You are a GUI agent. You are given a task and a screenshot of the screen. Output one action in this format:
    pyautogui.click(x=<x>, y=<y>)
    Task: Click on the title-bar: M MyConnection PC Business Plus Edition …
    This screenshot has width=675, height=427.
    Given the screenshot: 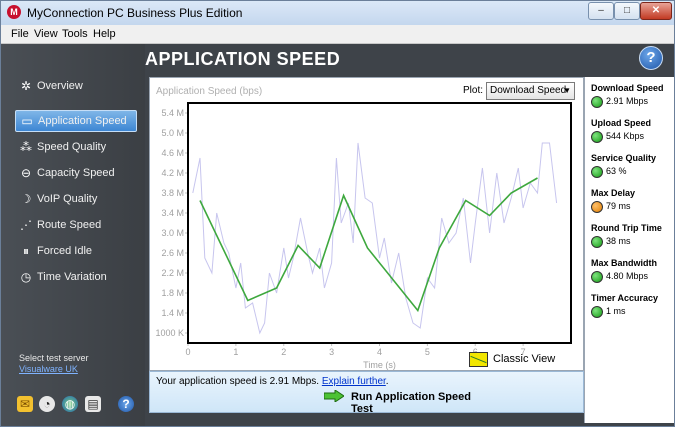 What is the action you would take?
    pyautogui.click(x=337, y=13)
    